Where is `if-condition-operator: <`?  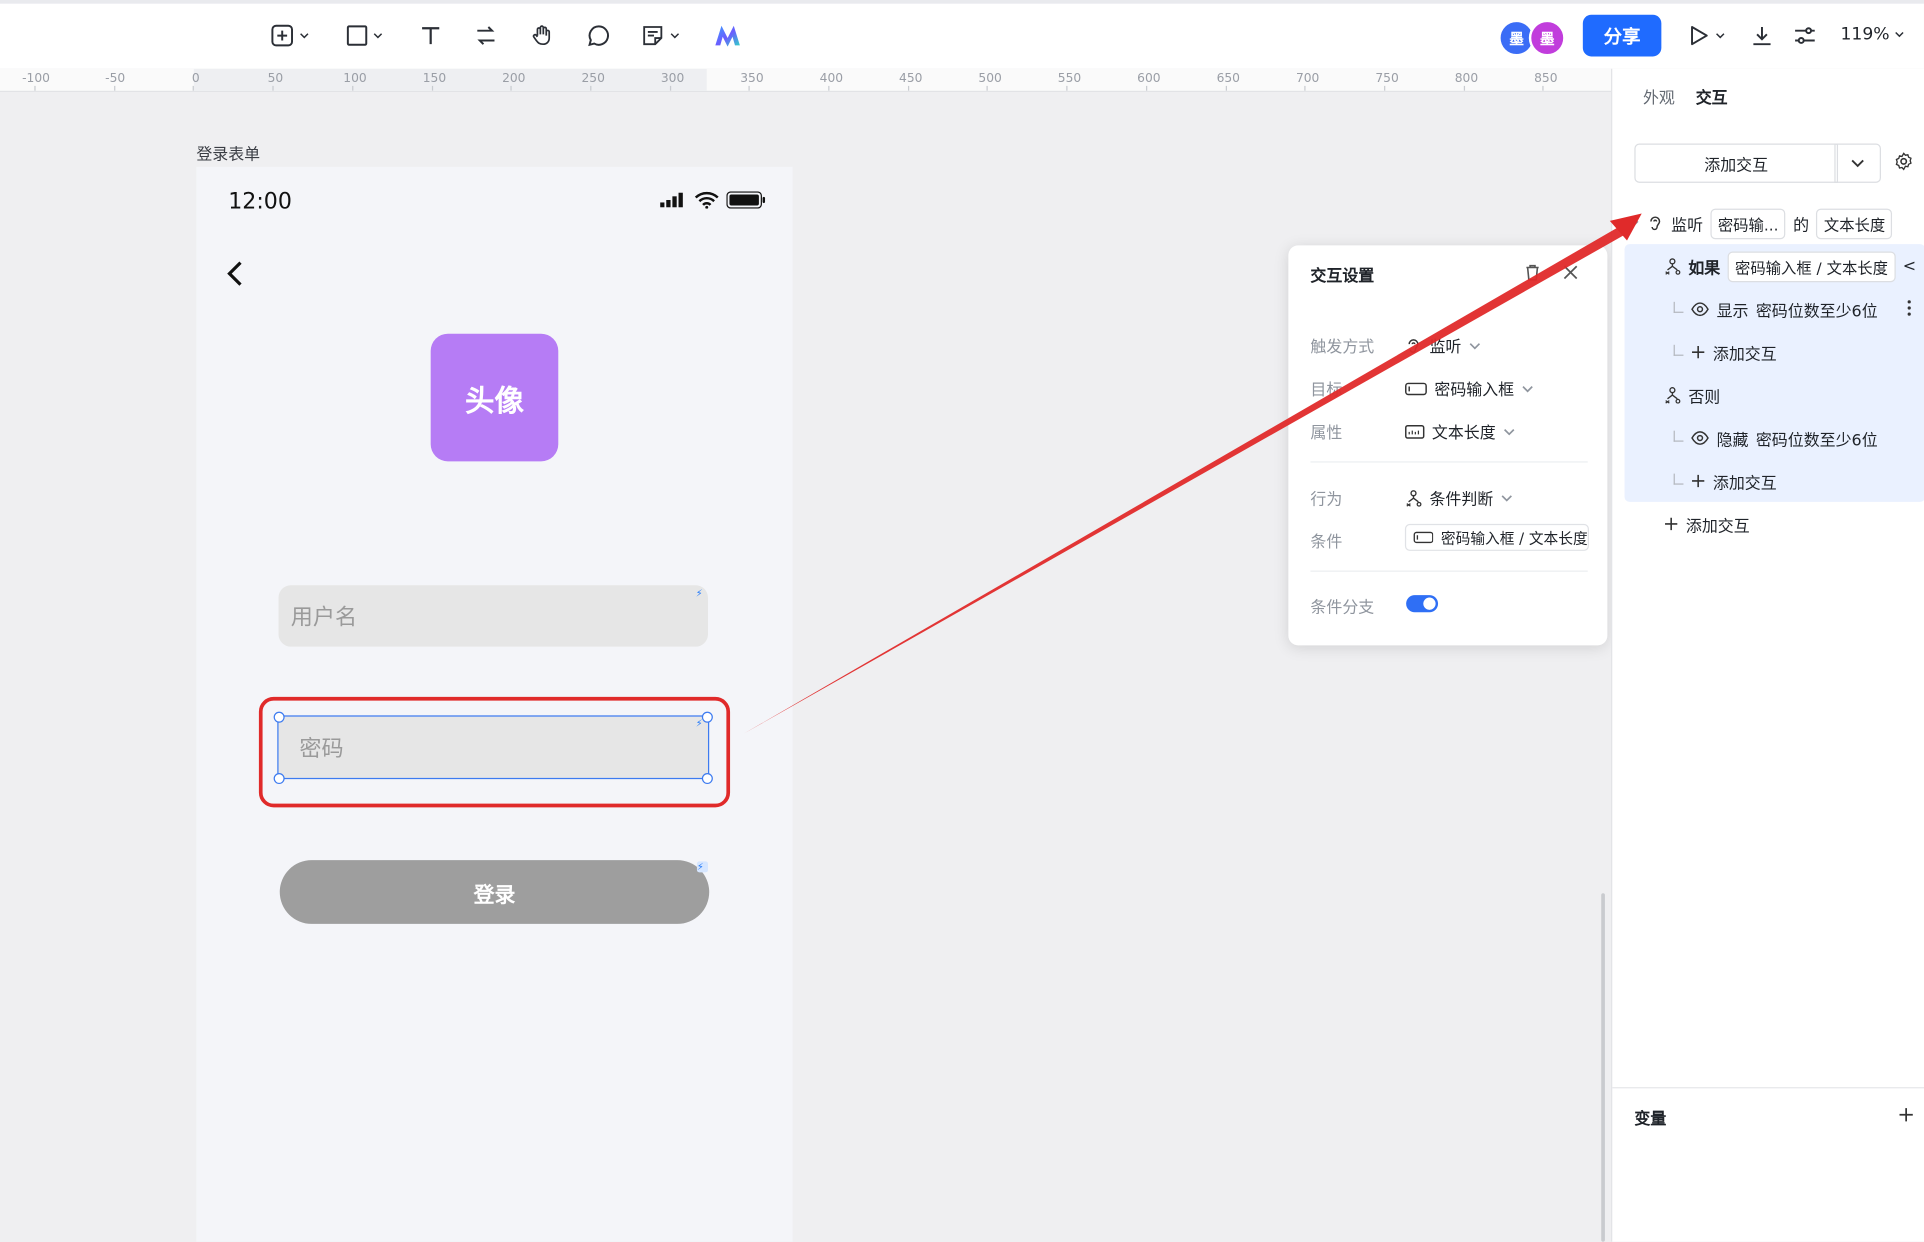
if-condition-operator: < is located at coordinates (1909, 266).